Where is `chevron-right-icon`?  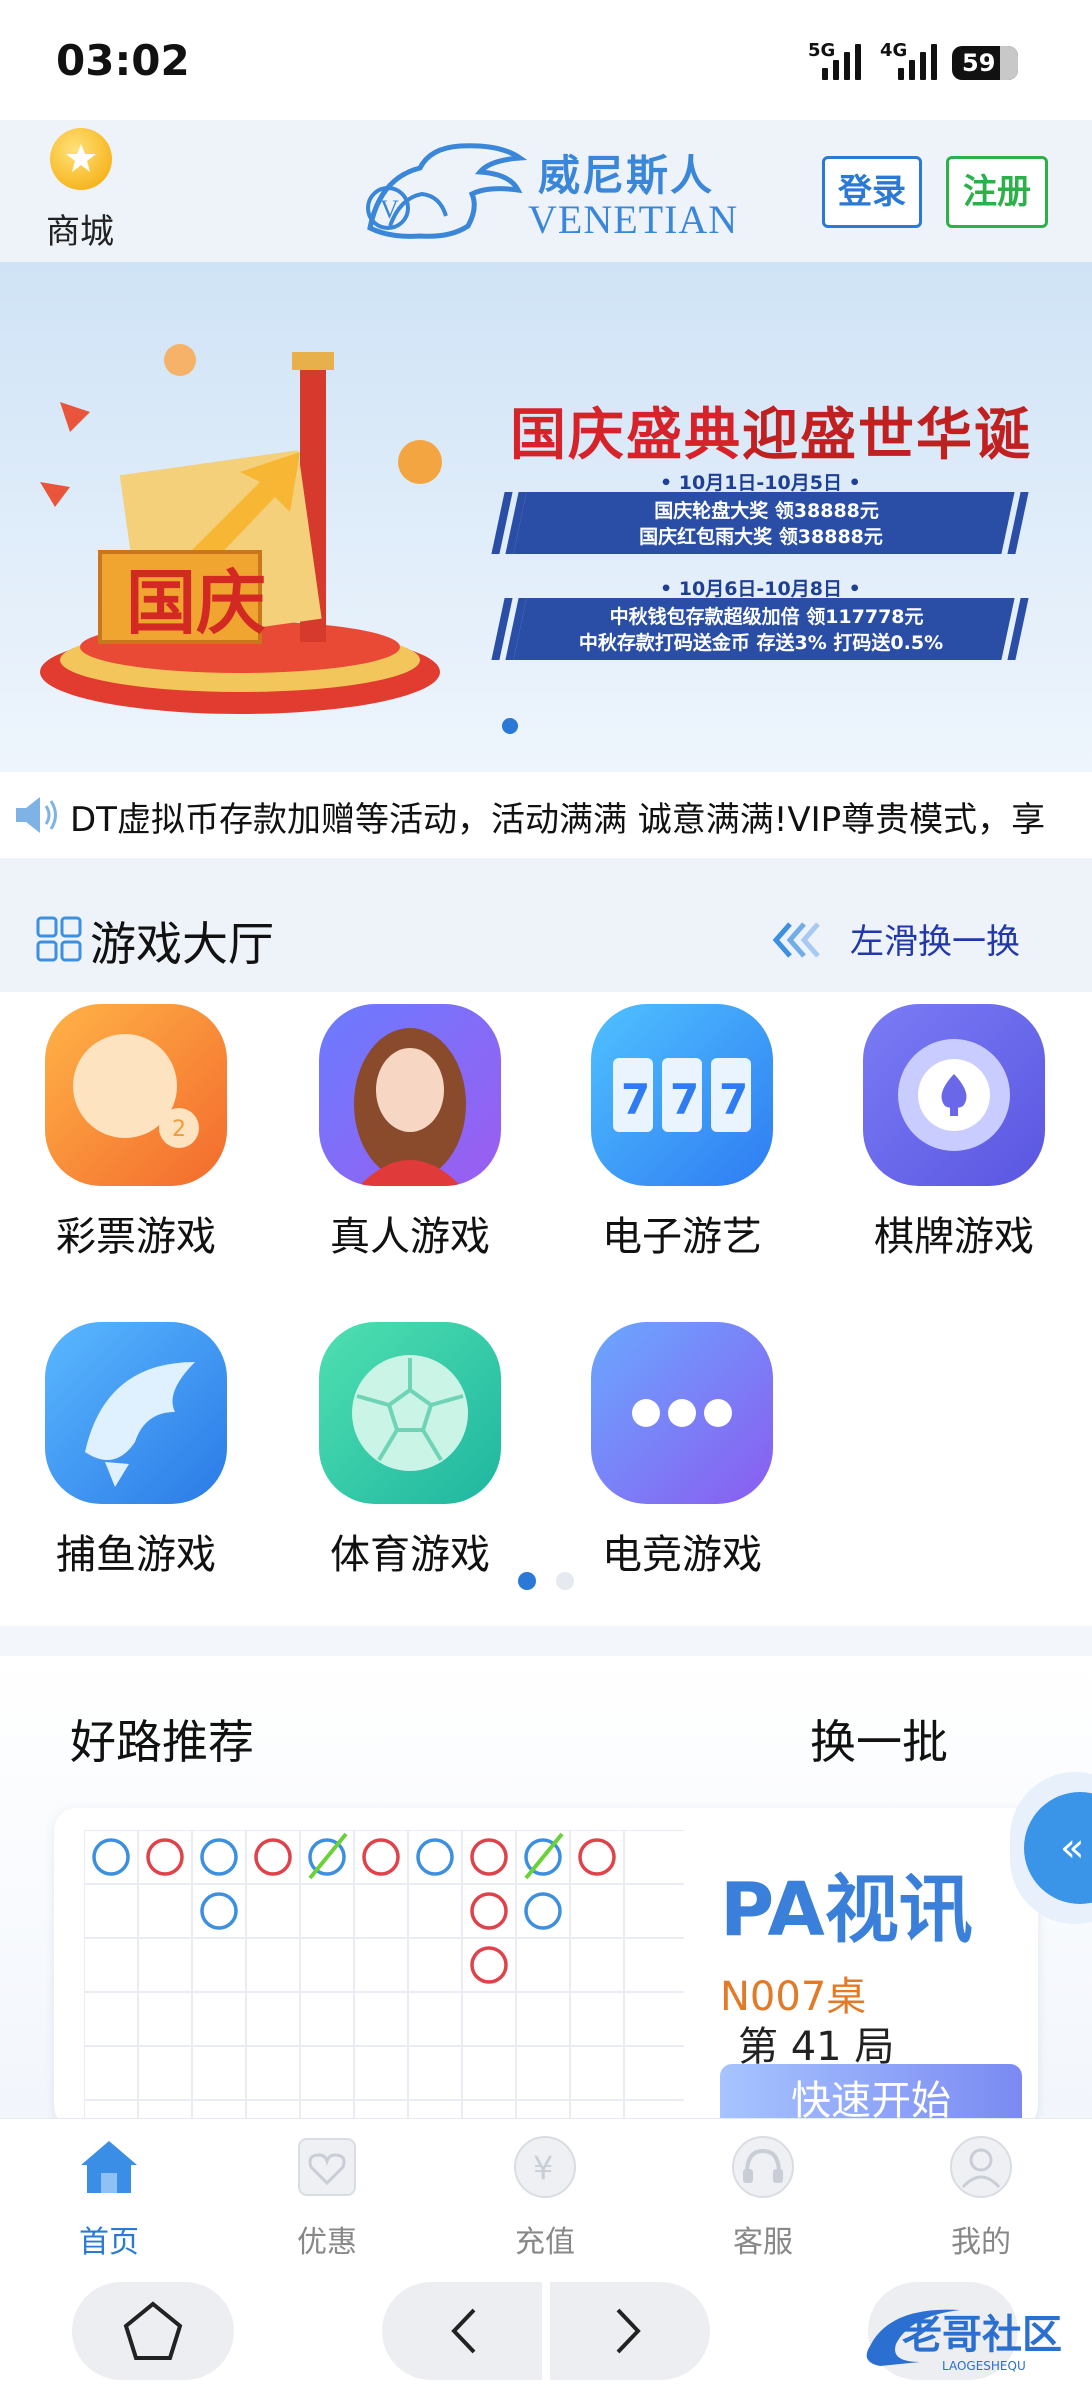 chevron-right-icon is located at coordinates (628, 2331).